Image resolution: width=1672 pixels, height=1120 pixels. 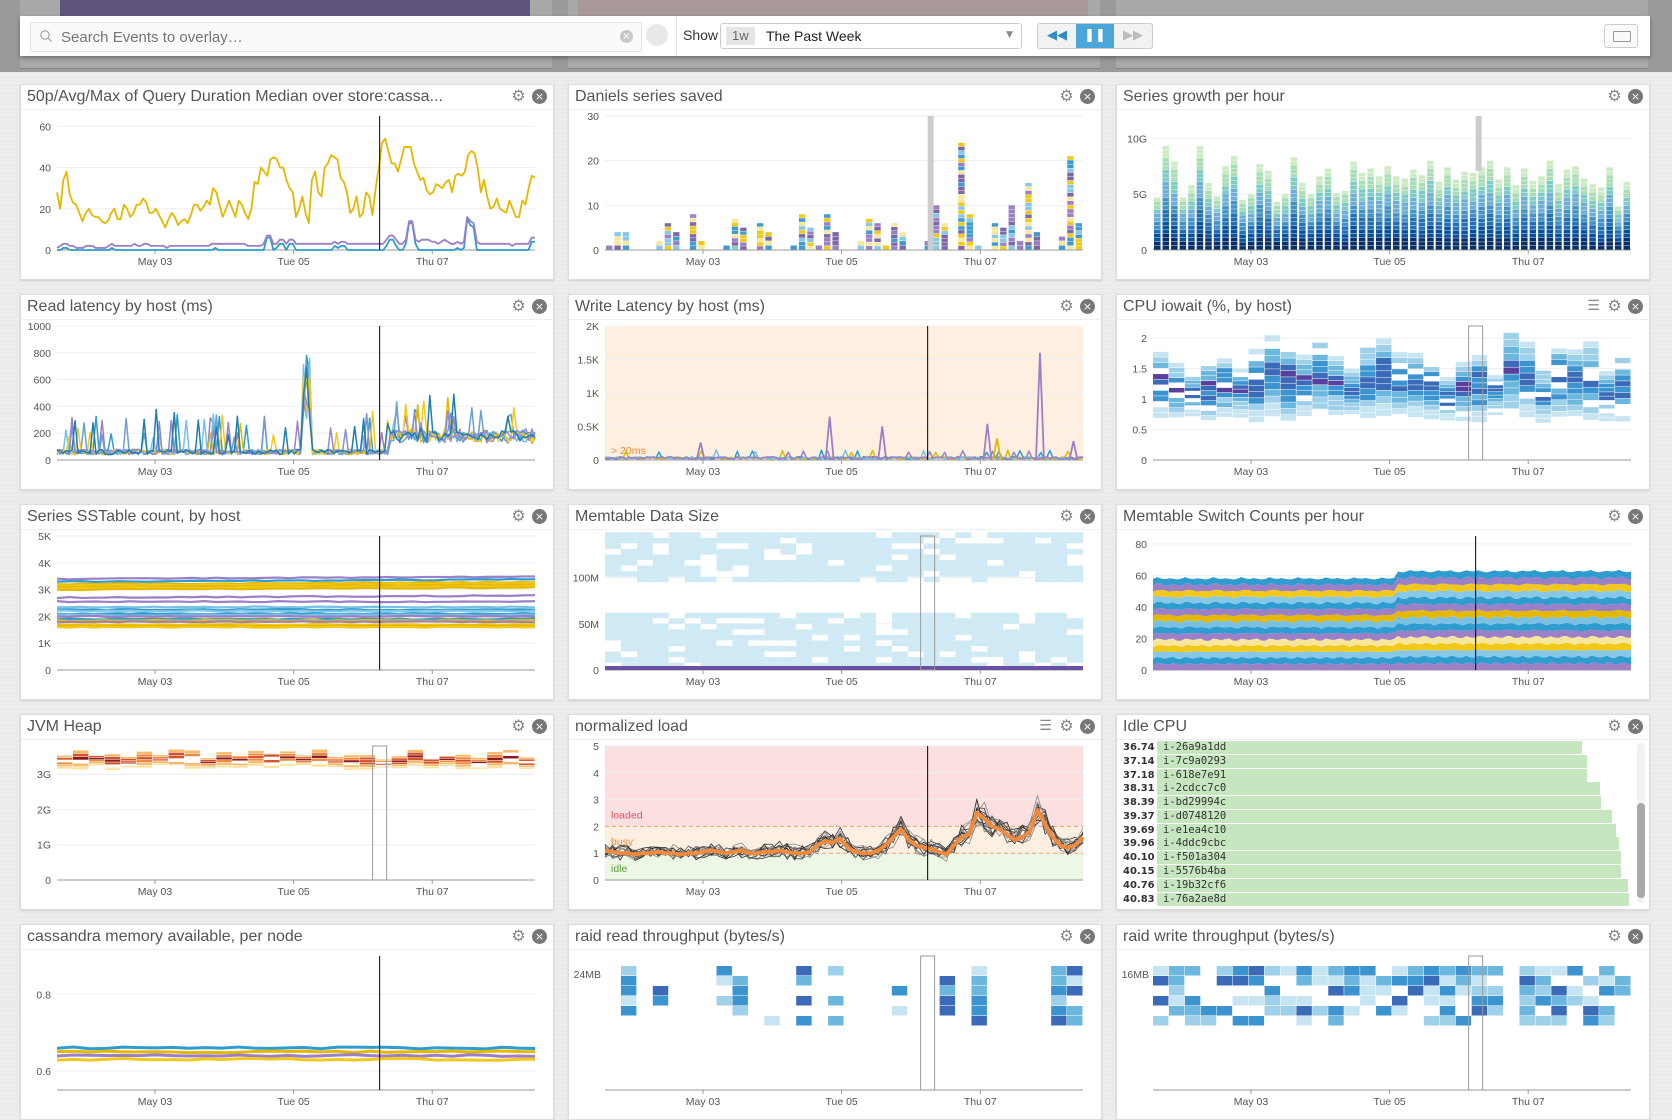 What do you see at coordinates (670, 307) in the screenshot?
I see `widget-title: Write Latency by host (ms)` at bounding box center [670, 307].